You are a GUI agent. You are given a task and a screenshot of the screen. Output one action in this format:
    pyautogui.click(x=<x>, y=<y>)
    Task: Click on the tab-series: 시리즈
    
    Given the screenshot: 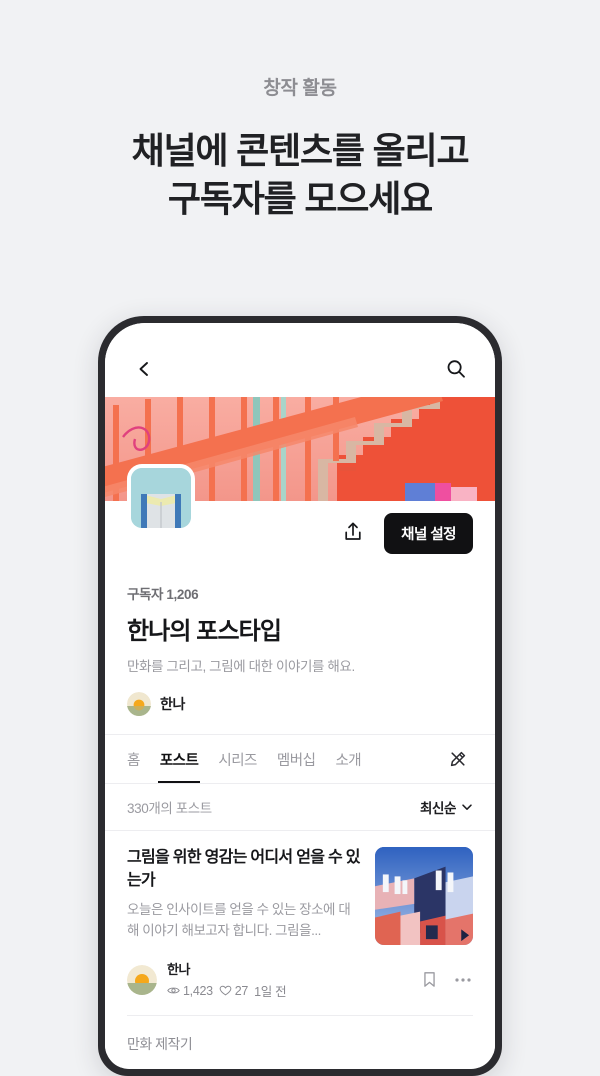 What is the action you would take?
    pyautogui.click(x=237, y=759)
    